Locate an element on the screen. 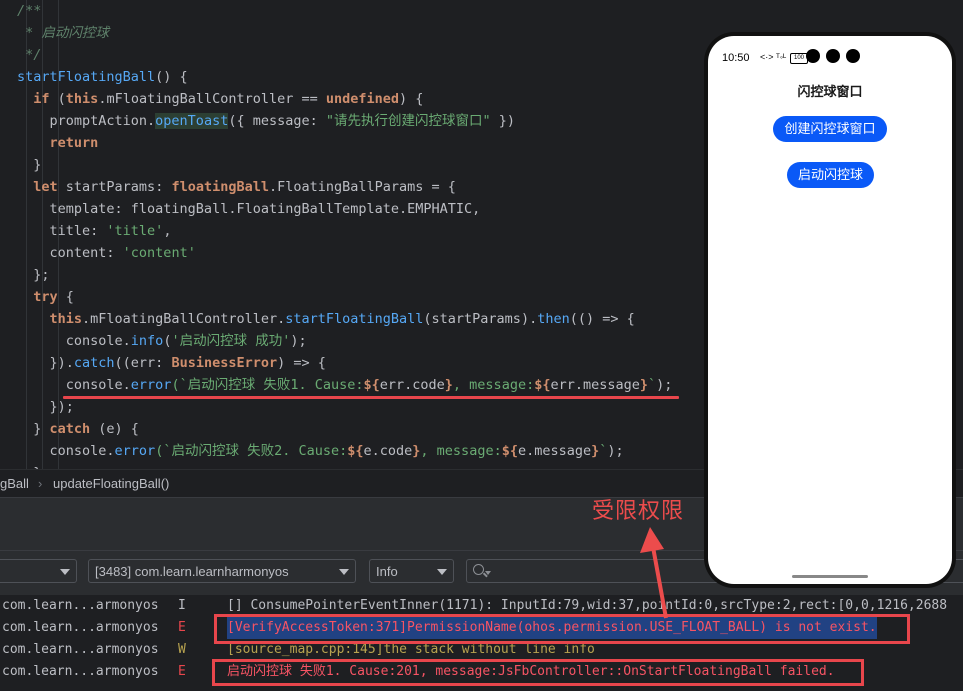 The height and width of the screenshot is (691, 963). log-level-select: Info is located at coordinates (411, 571).